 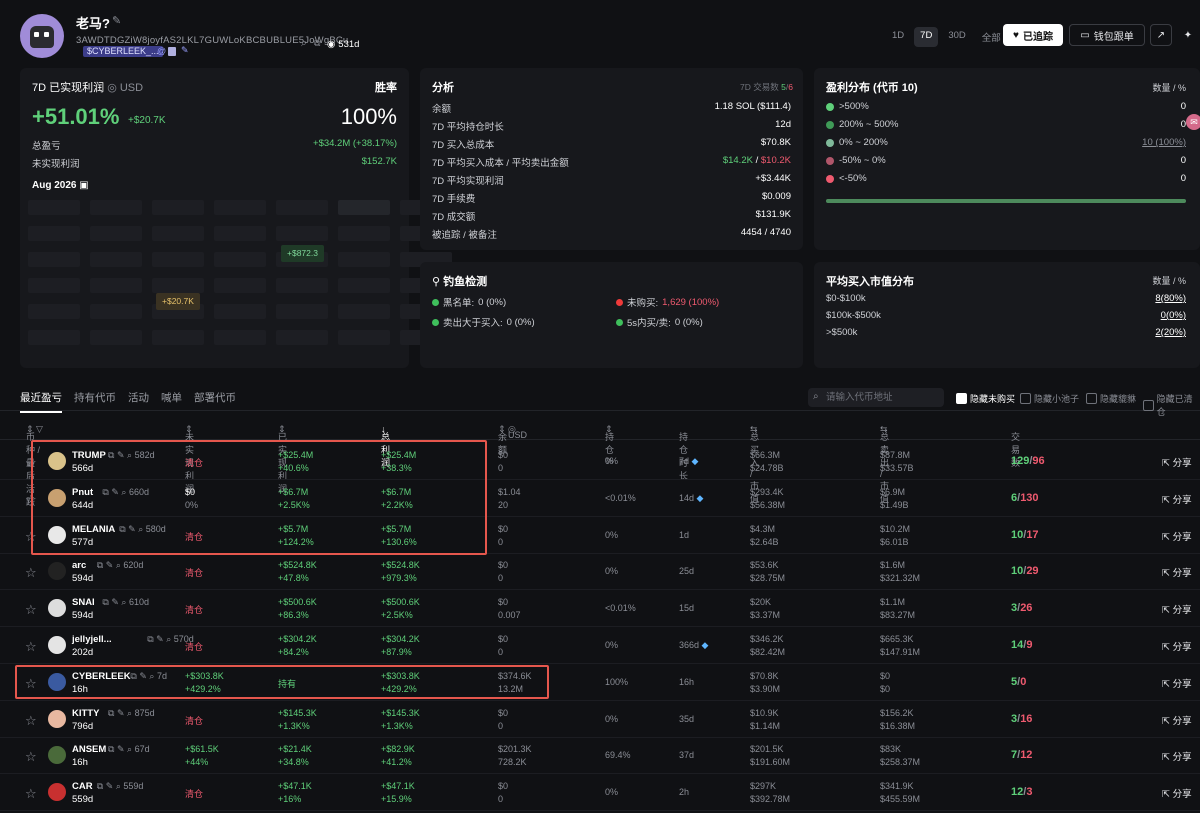 I want to click on trade-count: 5/0, so click(x=1019, y=681).